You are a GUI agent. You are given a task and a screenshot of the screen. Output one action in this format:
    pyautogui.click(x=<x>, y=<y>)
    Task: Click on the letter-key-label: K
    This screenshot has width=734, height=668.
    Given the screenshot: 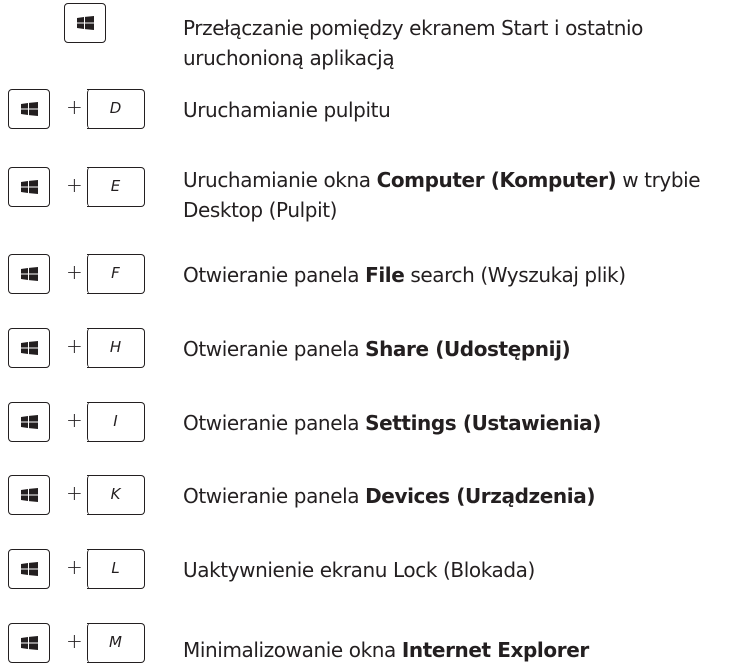 What is the action you would take?
    pyautogui.click(x=115, y=494)
    